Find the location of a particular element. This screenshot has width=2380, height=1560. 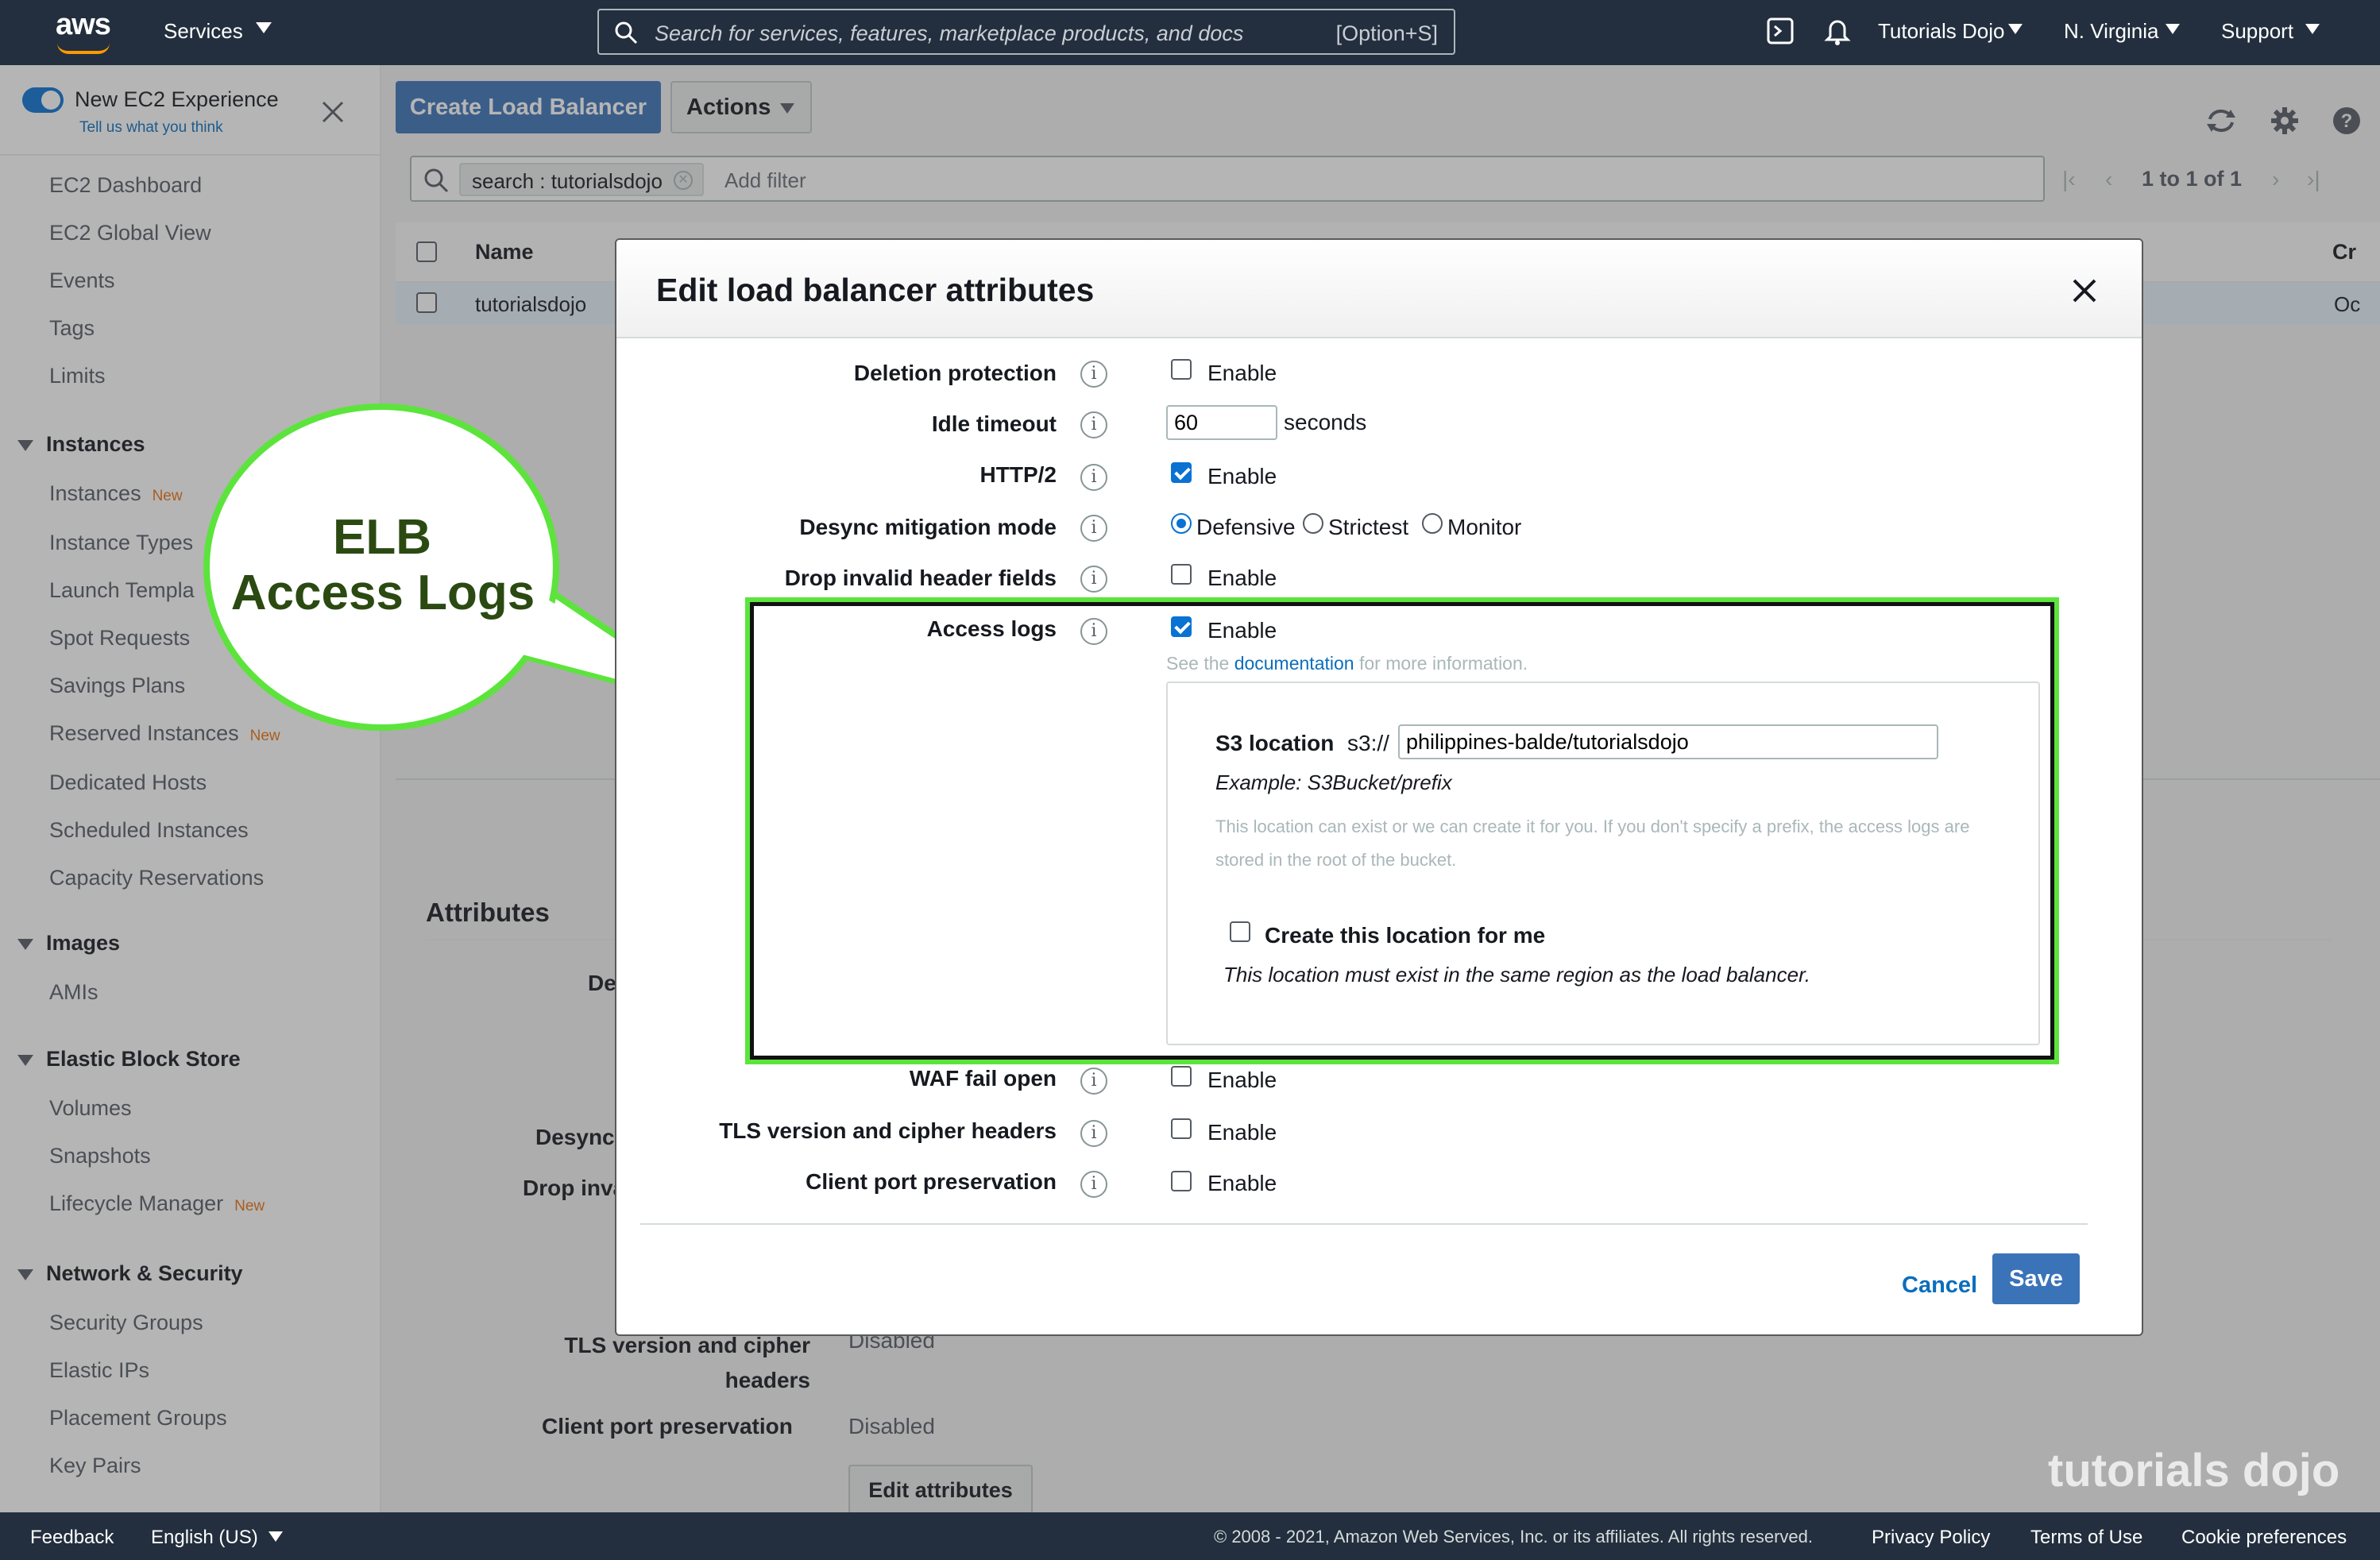

client-port-checkbox is located at coordinates (1181, 1181).